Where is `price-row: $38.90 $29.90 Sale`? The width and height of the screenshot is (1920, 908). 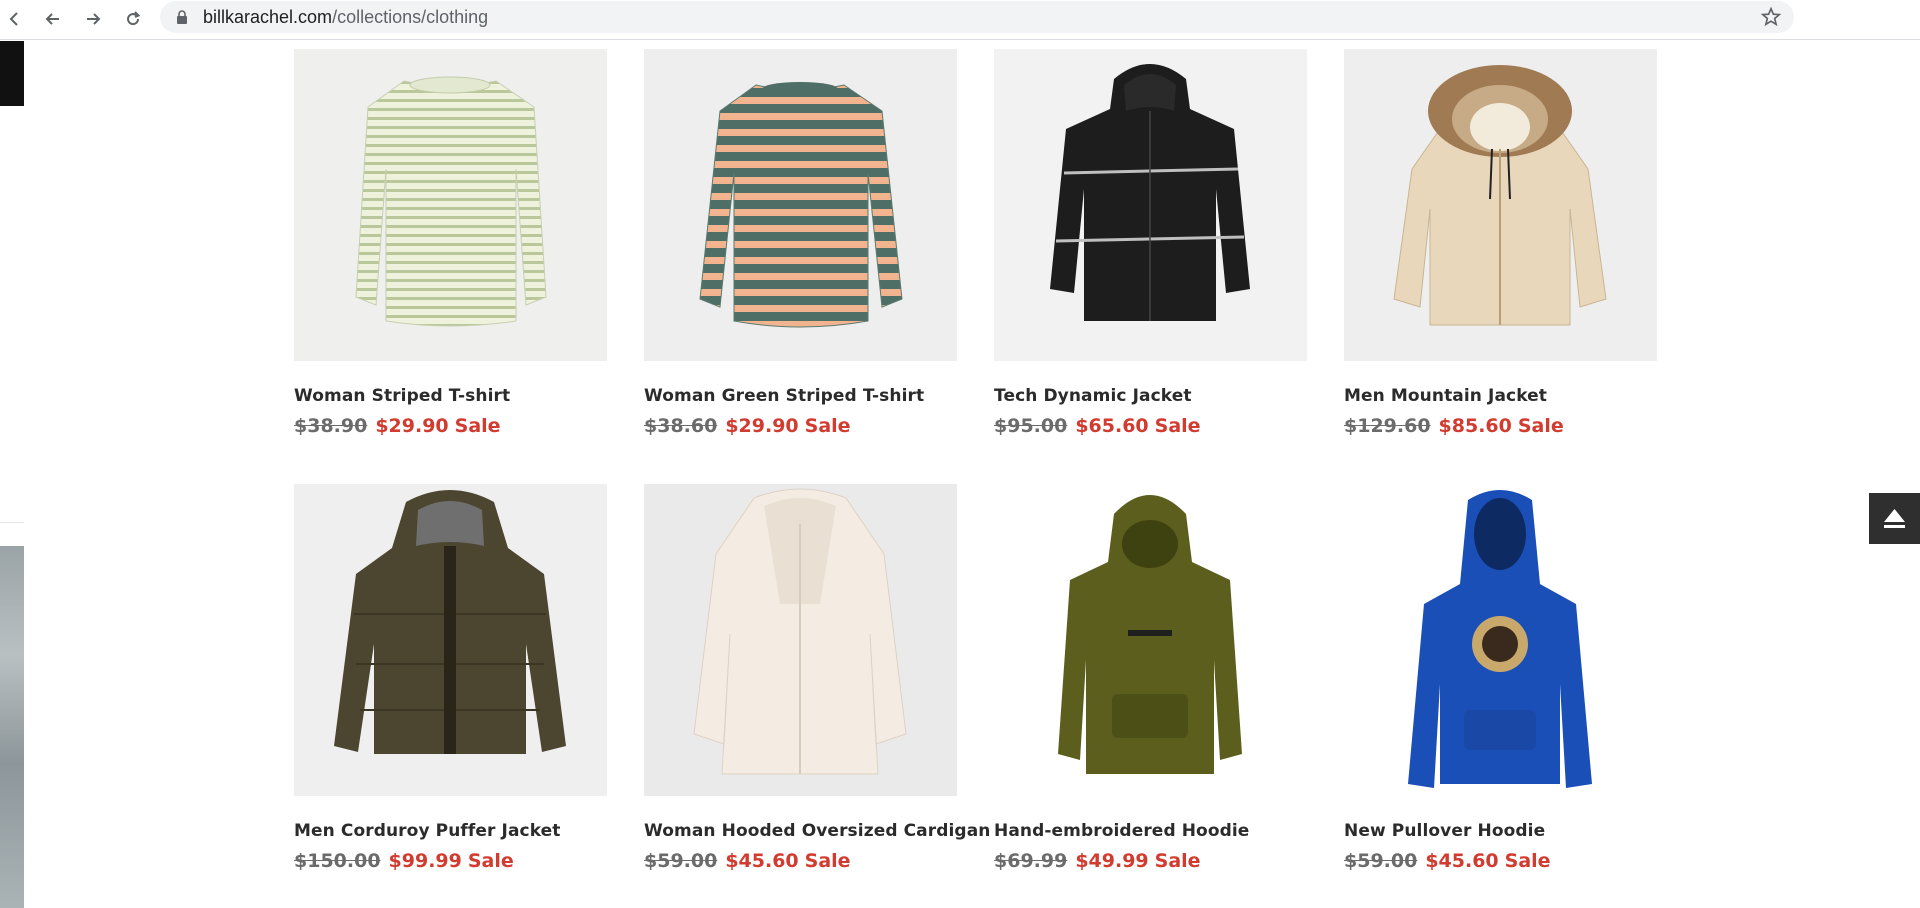 price-row: $38.90 $29.90 Sale is located at coordinates (450, 426).